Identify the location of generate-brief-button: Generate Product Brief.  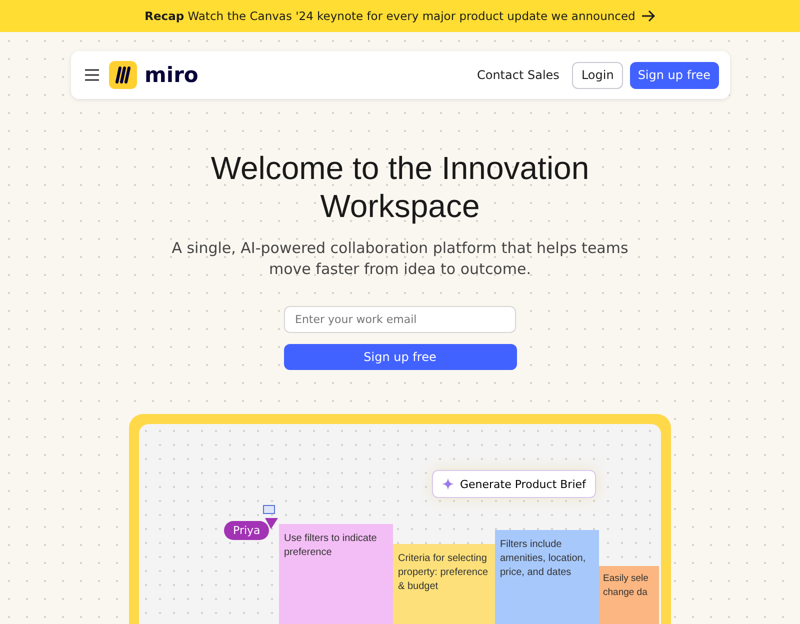
(514, 484).